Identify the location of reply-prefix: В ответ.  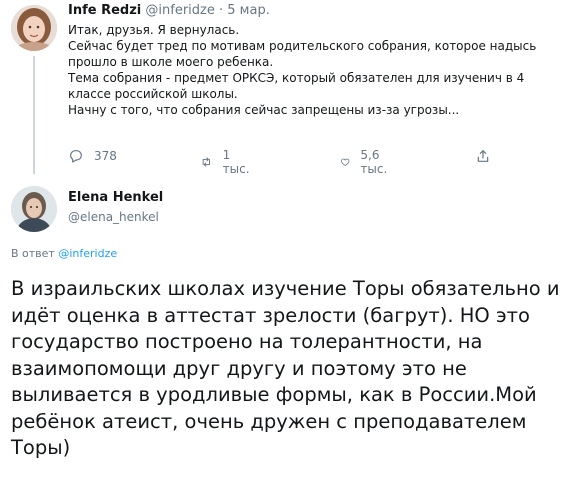
(33, 253).